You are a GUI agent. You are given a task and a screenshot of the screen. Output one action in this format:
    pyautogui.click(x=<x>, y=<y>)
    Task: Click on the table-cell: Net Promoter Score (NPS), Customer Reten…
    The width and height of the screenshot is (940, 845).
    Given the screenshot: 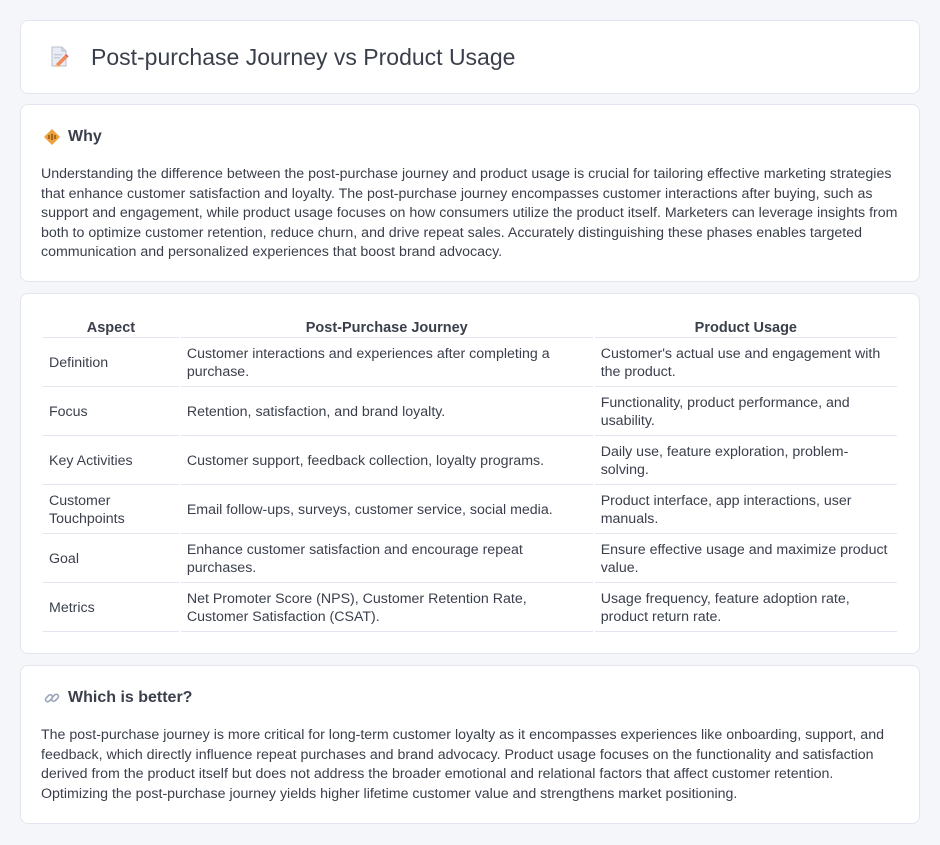 What is the action you would take?
    pyautogui.click(x=386, y=608)
    